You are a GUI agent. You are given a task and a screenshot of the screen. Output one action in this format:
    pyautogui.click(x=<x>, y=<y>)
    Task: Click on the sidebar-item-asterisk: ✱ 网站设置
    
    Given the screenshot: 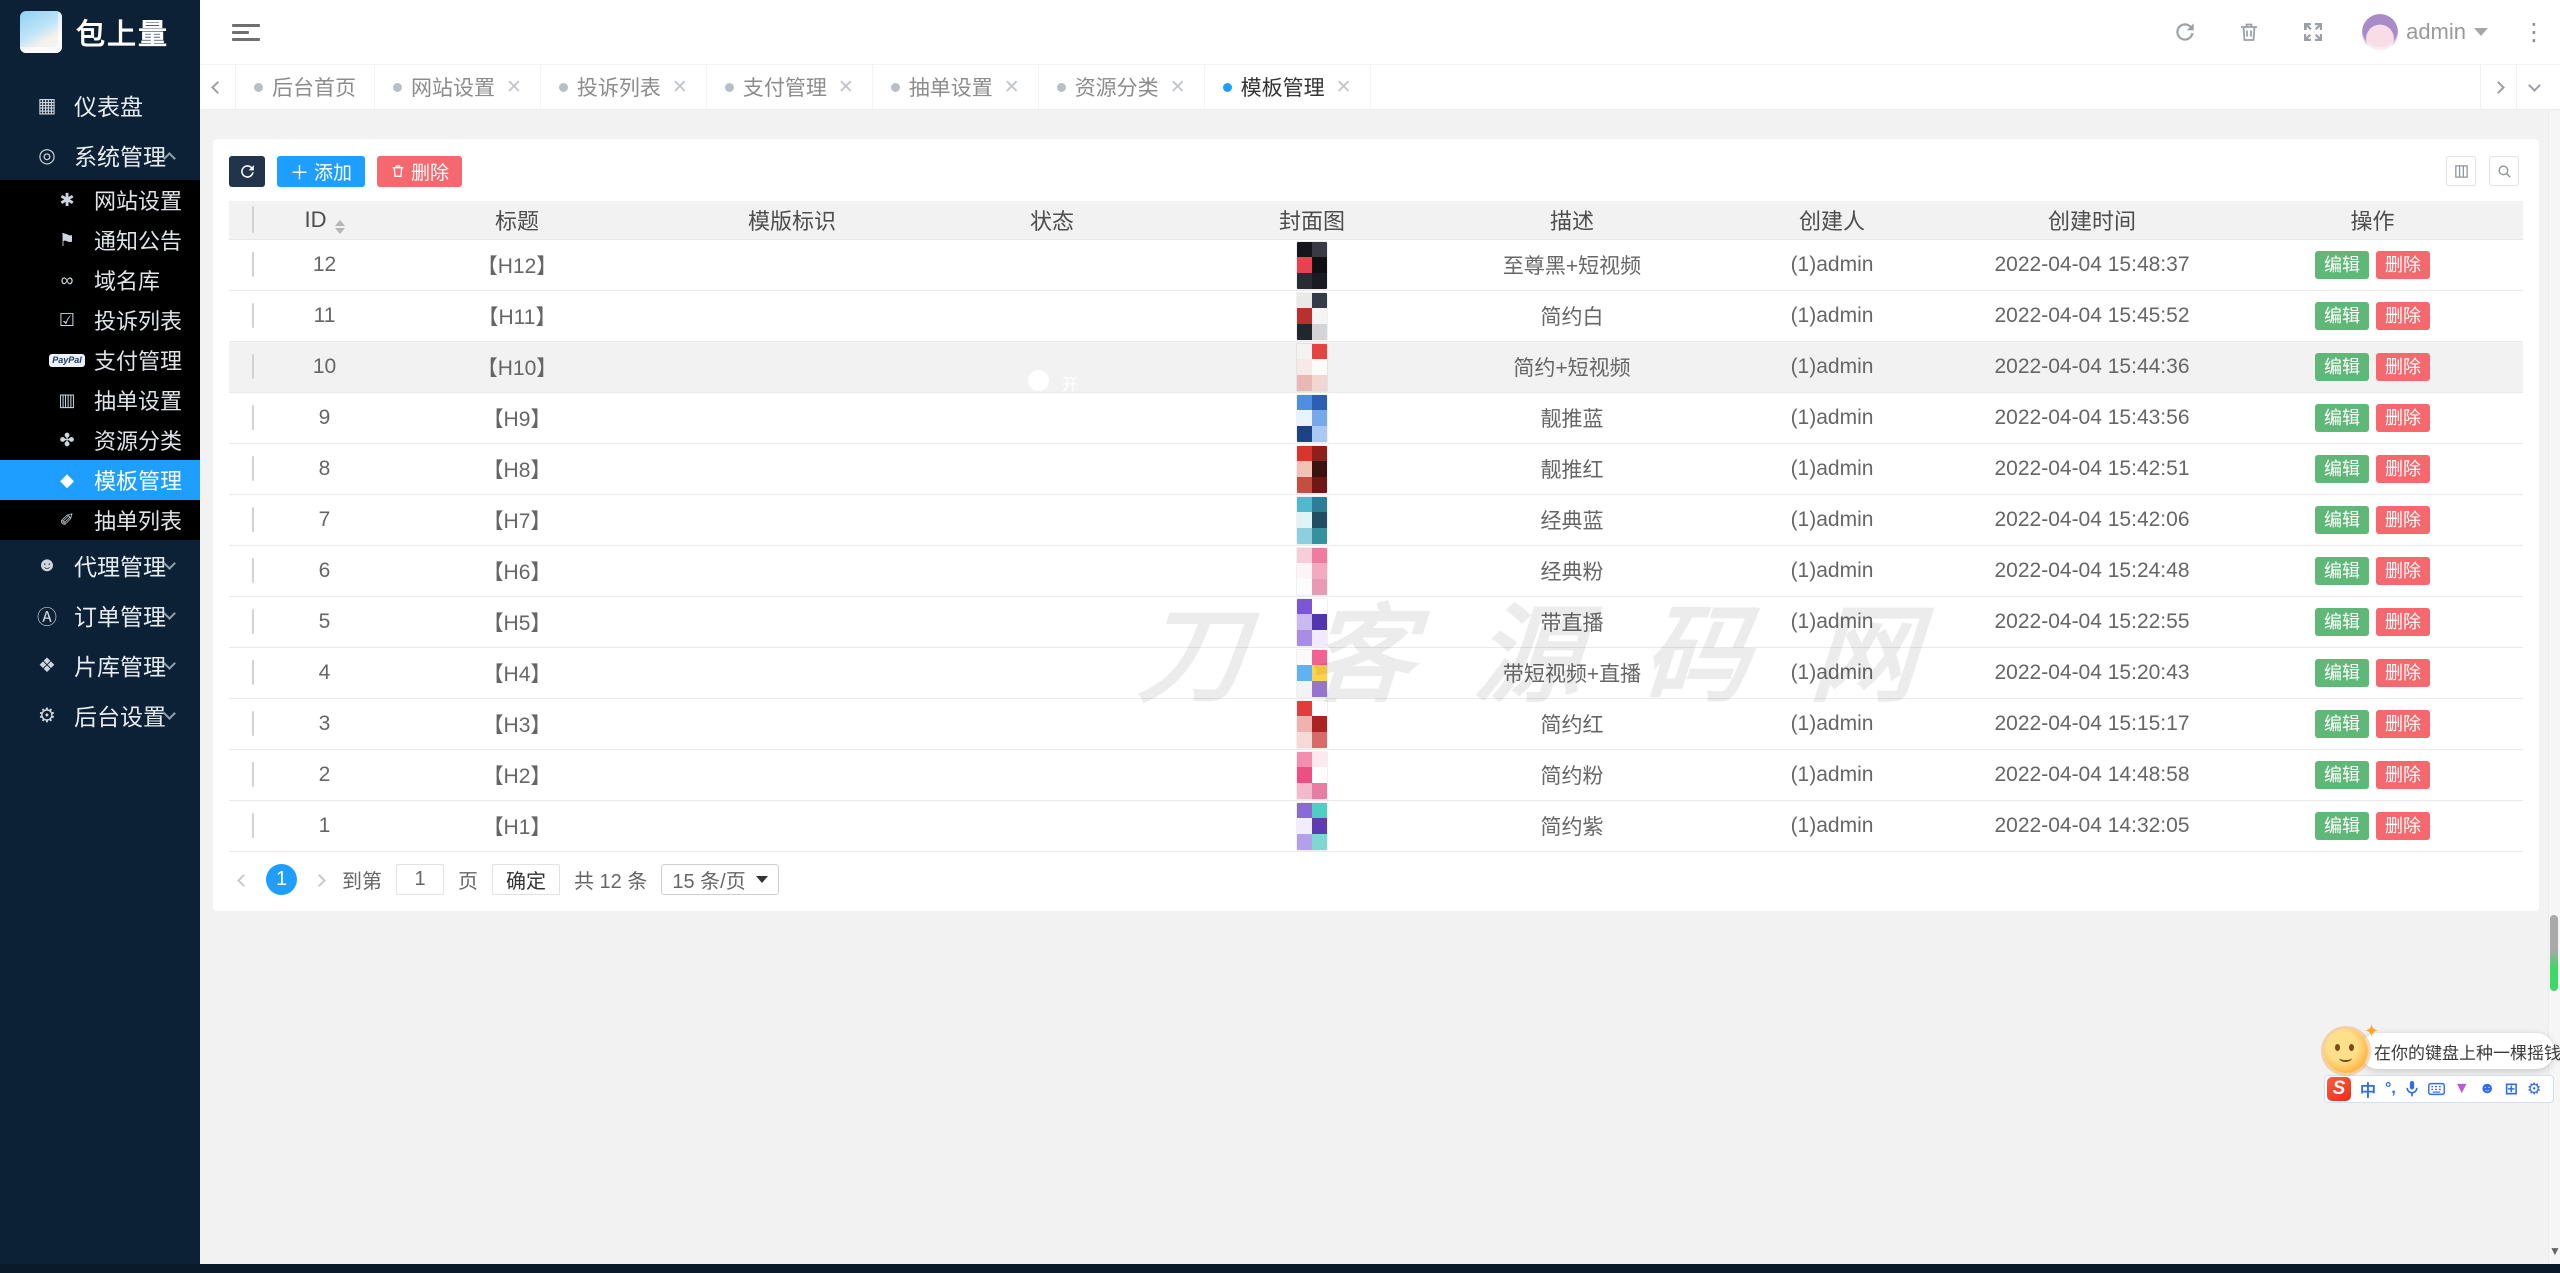 What is the action you would take?
    pyautogui.click(x=100, y=200)
    